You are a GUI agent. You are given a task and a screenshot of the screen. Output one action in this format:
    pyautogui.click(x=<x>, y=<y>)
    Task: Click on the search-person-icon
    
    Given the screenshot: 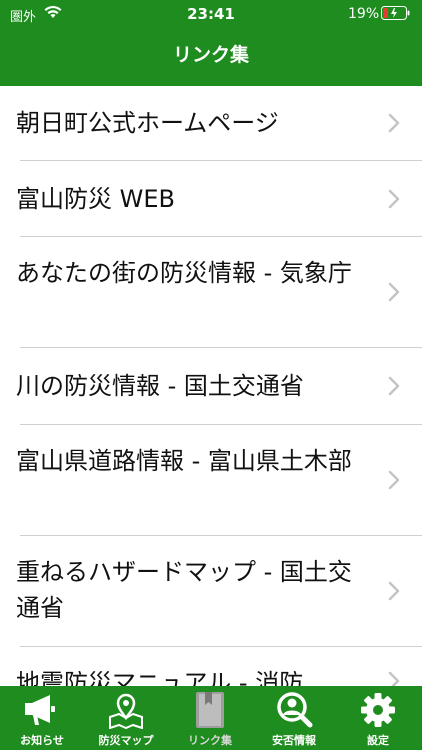 What is the action you would take?
    pyautogui.click(x=295, y=710)
    